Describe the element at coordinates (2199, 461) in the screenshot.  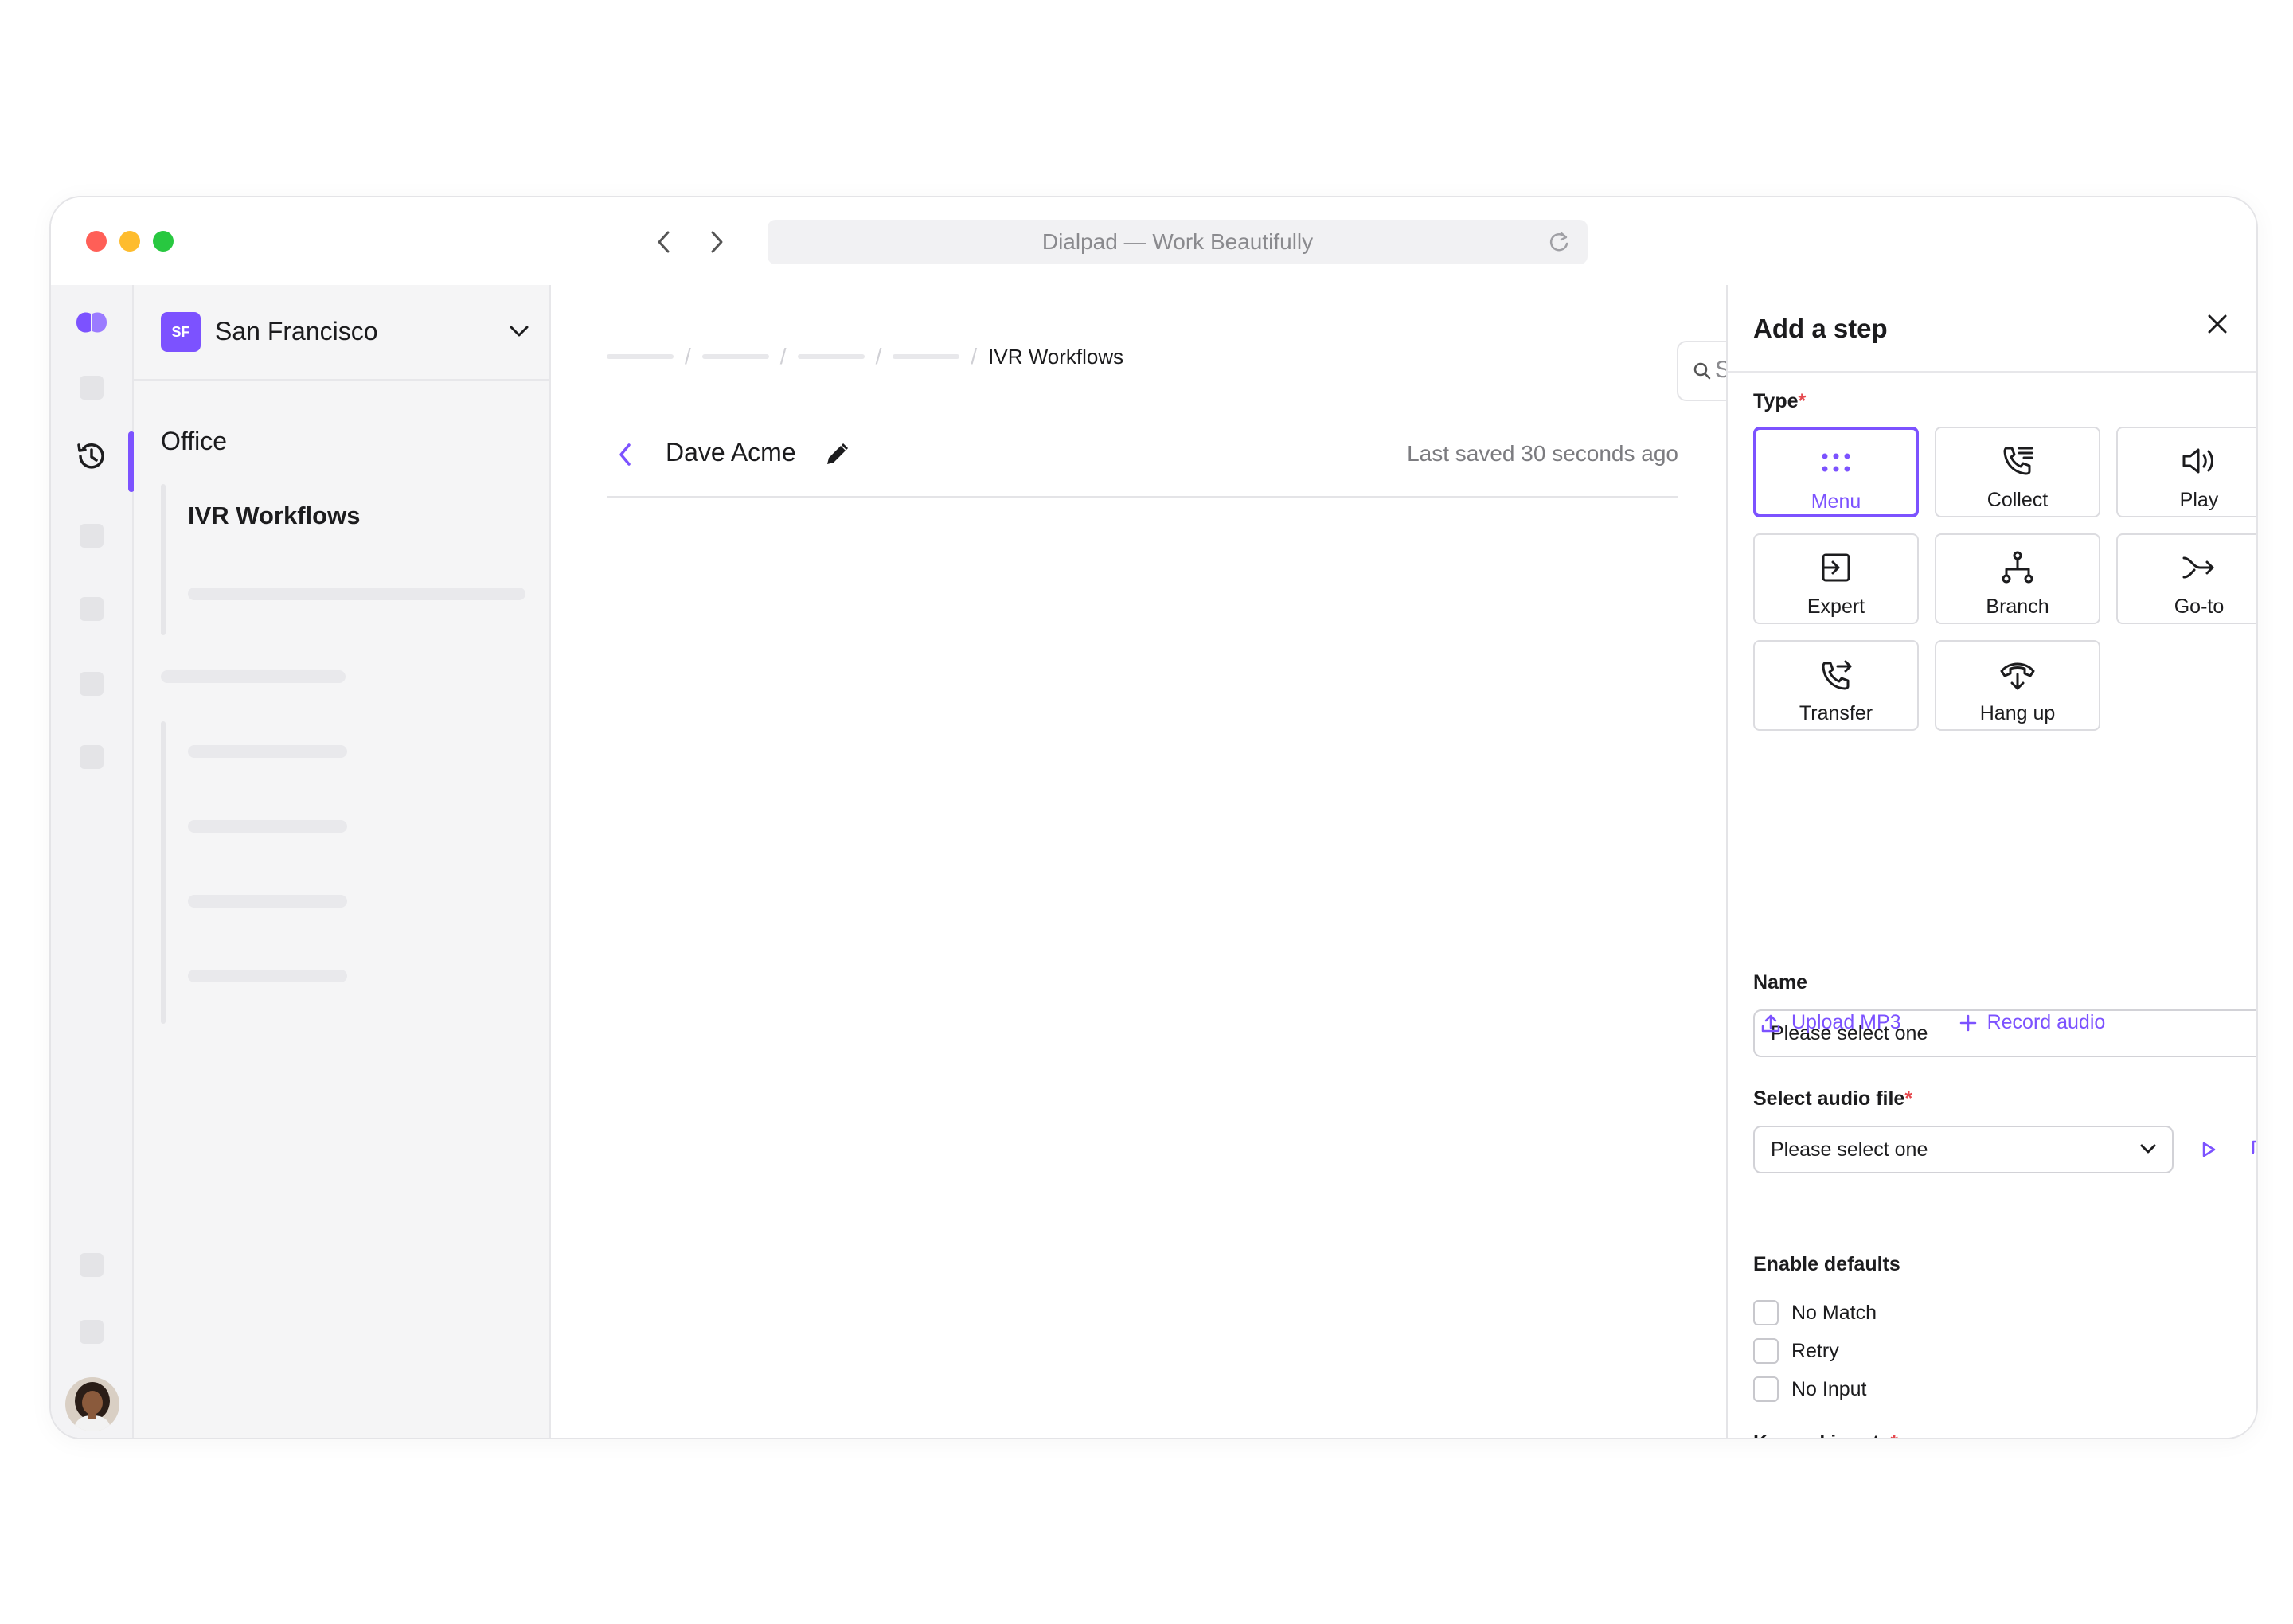
I see `speaker-icon` at that location.